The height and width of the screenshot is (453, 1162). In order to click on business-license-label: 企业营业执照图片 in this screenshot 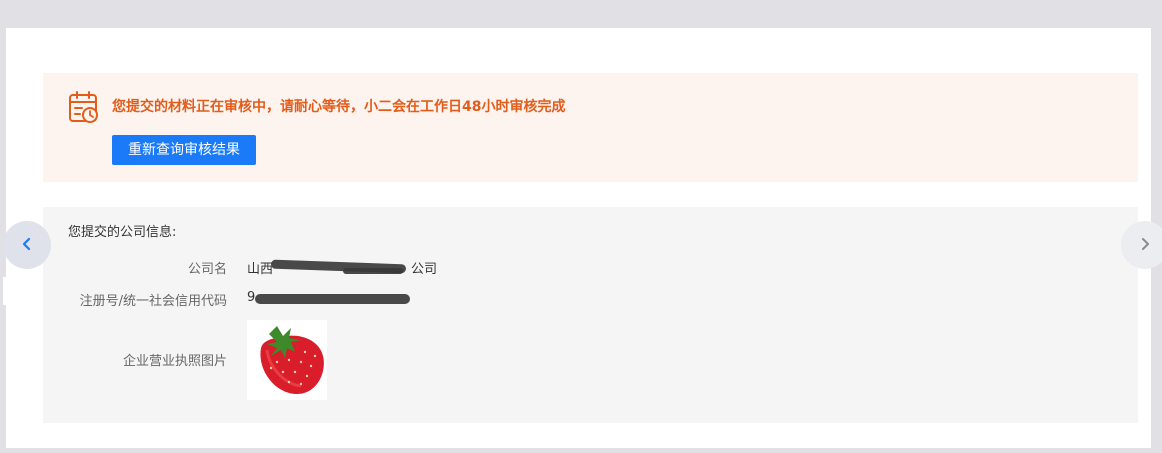, I will do `click(174, 361)`.